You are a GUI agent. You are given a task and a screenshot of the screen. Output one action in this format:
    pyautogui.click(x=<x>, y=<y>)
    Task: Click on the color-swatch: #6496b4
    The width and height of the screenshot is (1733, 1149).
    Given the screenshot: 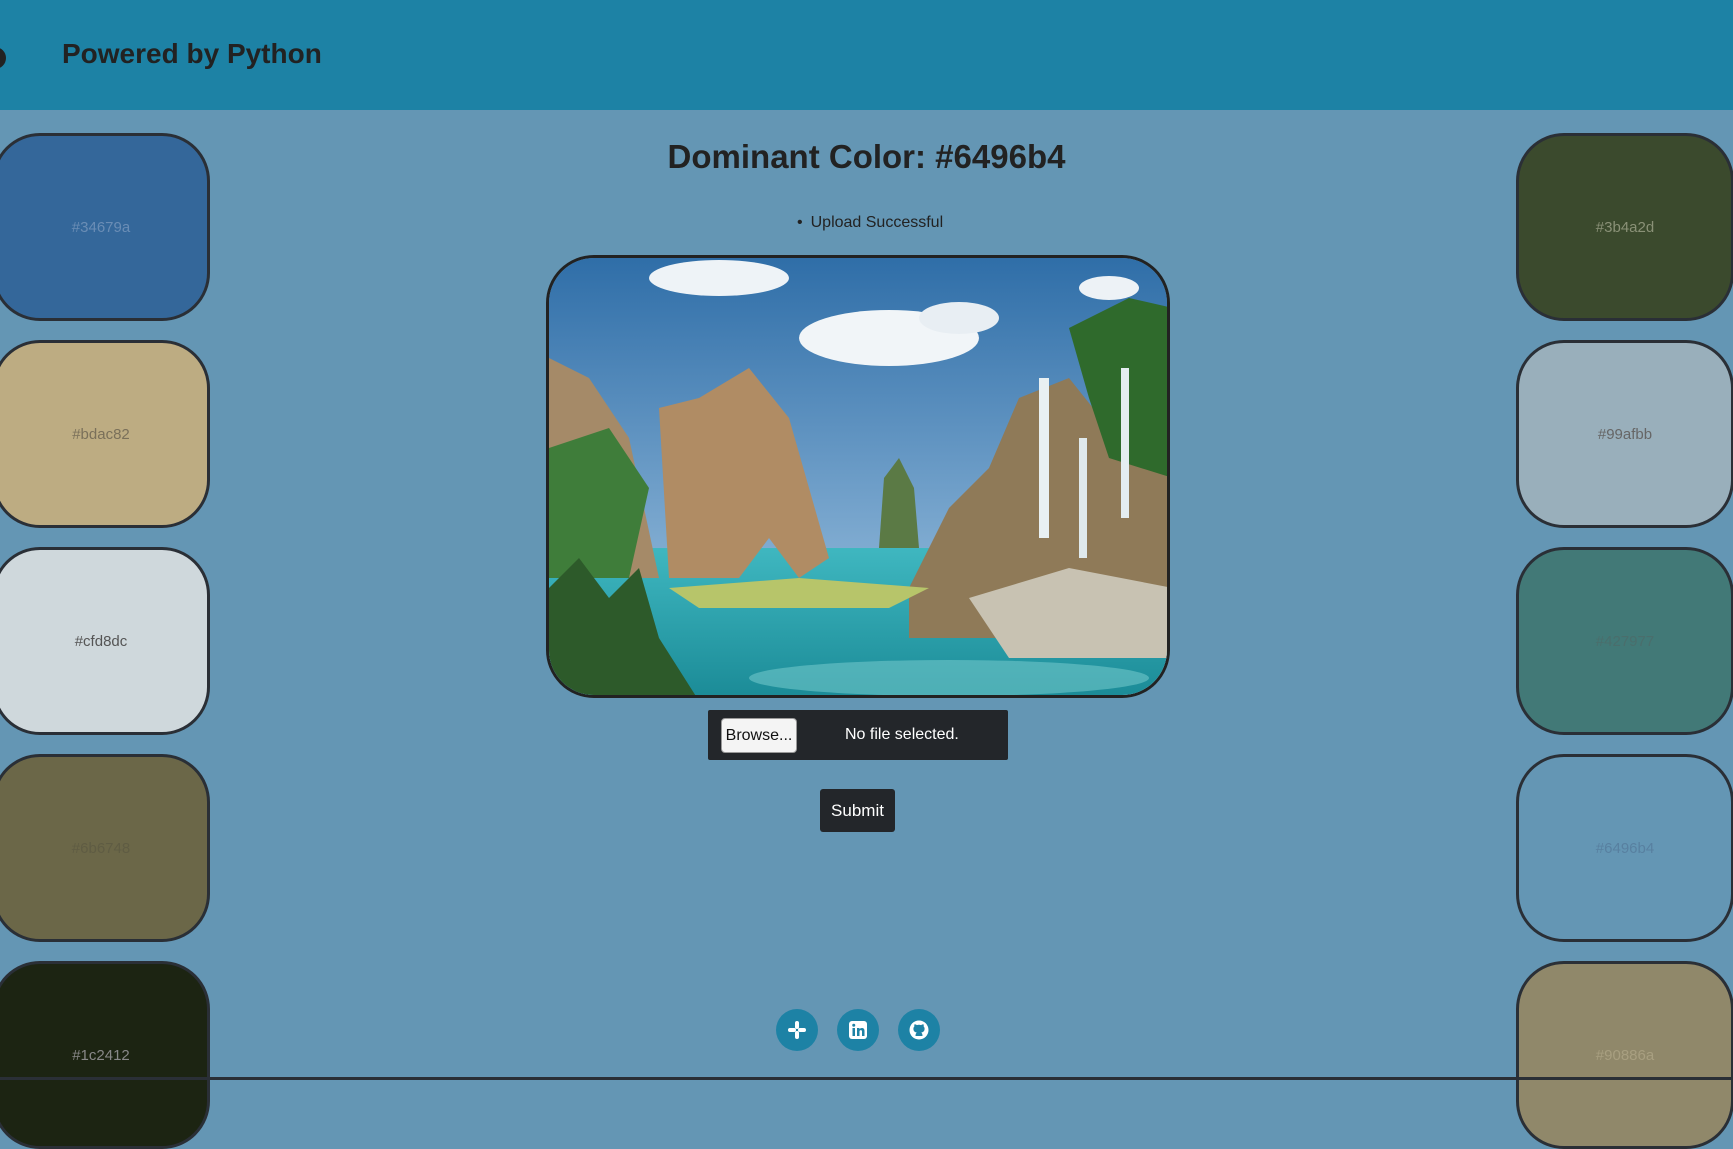 What is the action you would take?
    pyautogui.click(x=1624, y=848)
    